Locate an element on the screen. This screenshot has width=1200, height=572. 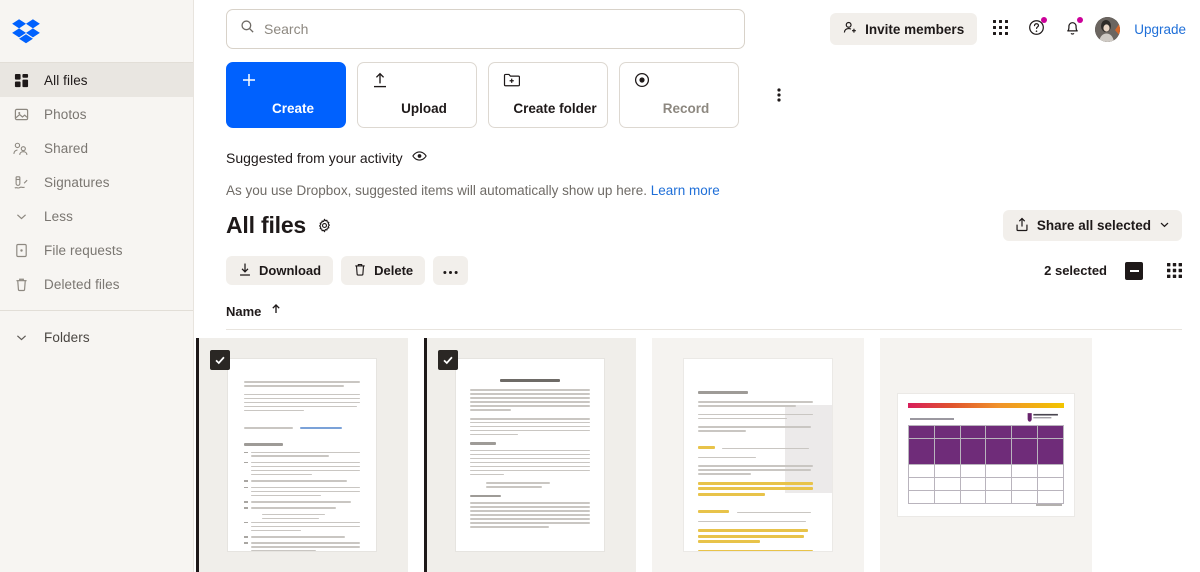
delete-label: Delete is located at coordinates (394, 270).